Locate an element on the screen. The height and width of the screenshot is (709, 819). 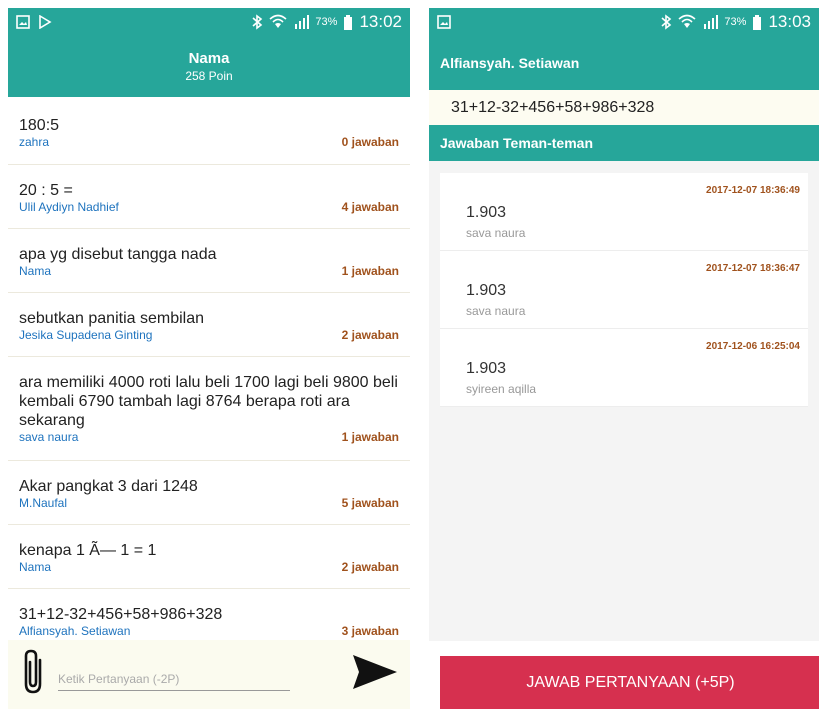
profile-header: Nama 258 Poin is located at coordinates (209, 66).